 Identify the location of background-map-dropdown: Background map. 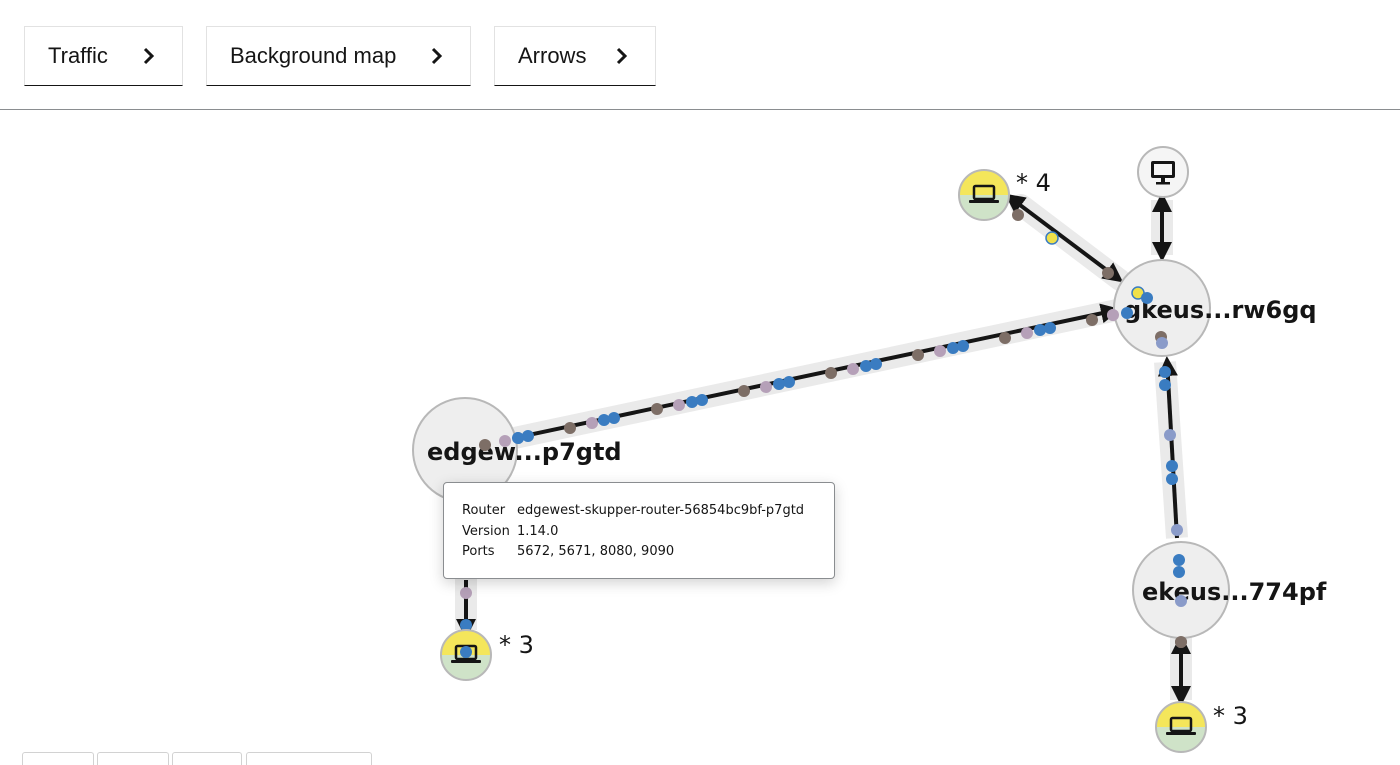
(338, 56).